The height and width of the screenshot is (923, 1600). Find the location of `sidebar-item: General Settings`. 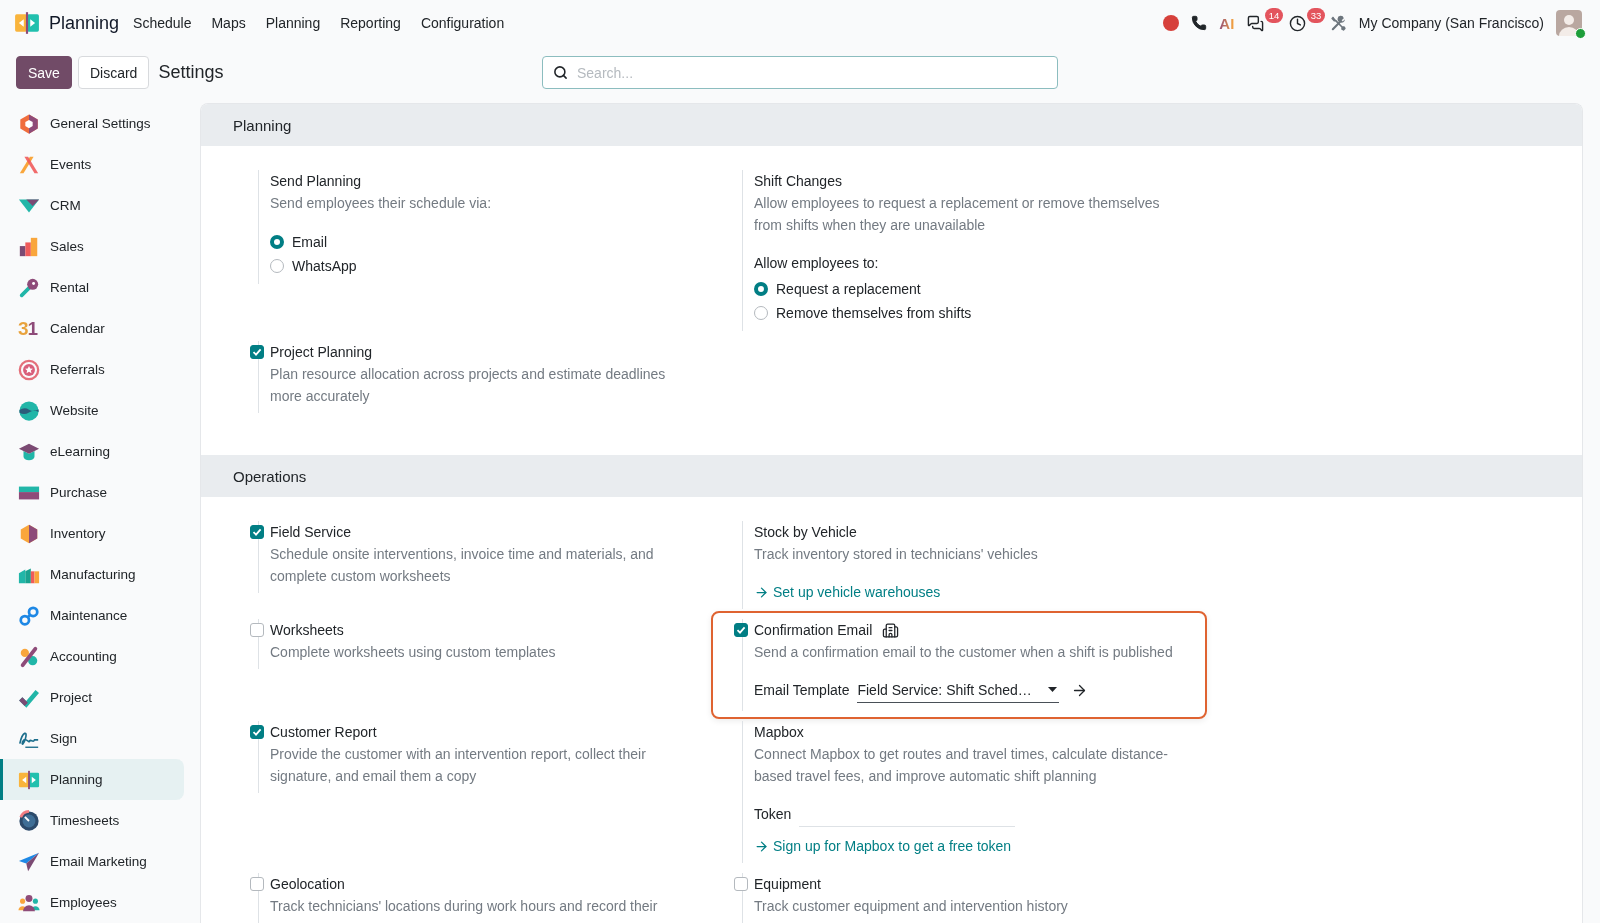

sidebar-item: General Settings is located at coordinates (92, 123).